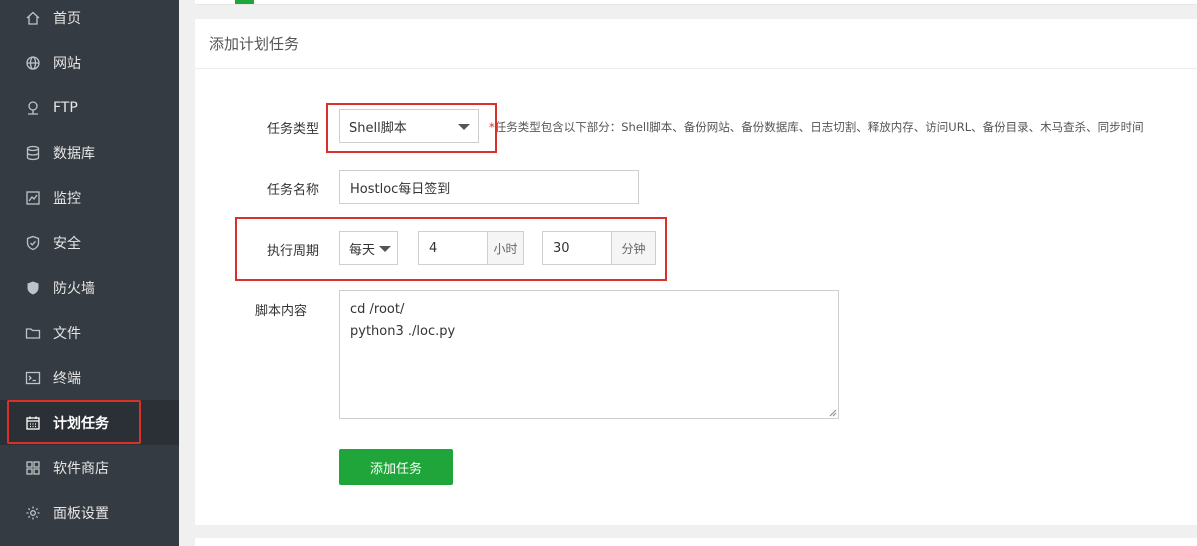  Describe the element at coordinates (833, 413) in the screenshot. I see `resize-handle-icon` at that location.